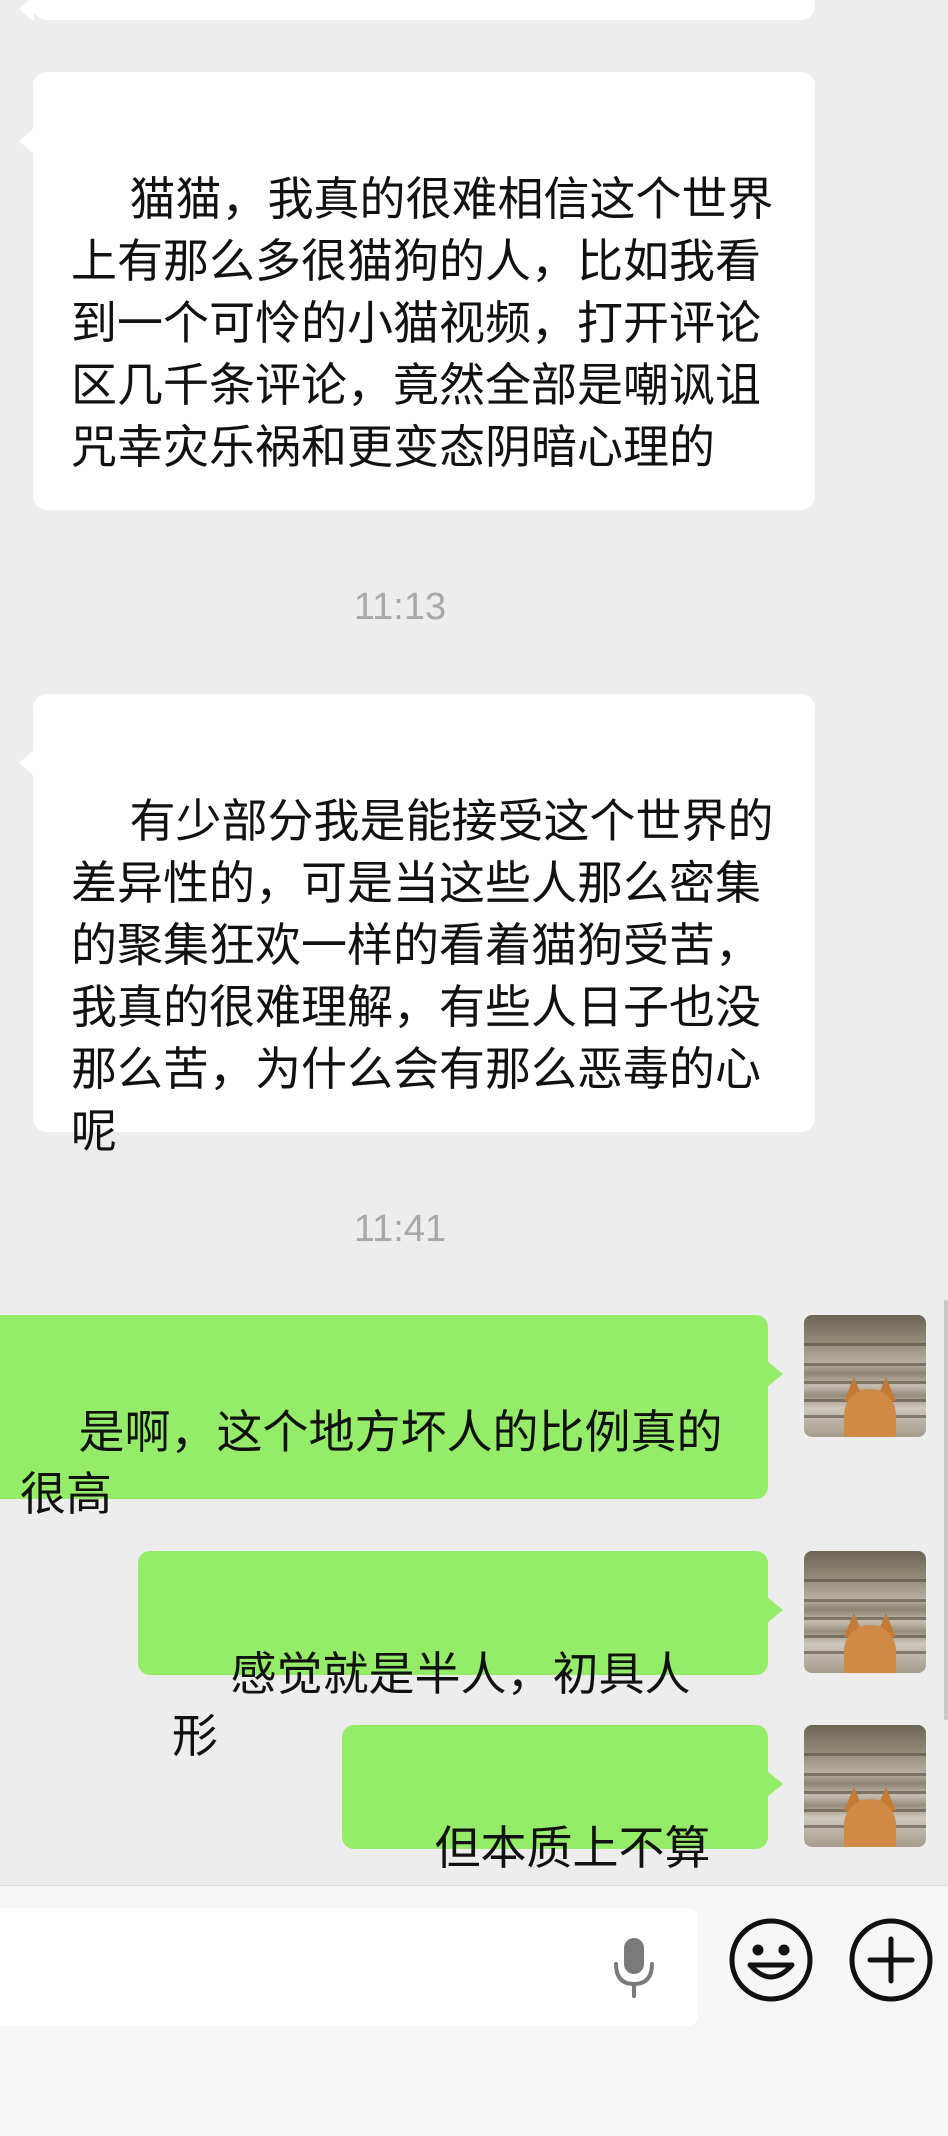 The image size is (948, 2136). What do you see at coordinates (771, 1960) in the screenshot?
I see `emoji-icon` at bounding box center [771, 1960].